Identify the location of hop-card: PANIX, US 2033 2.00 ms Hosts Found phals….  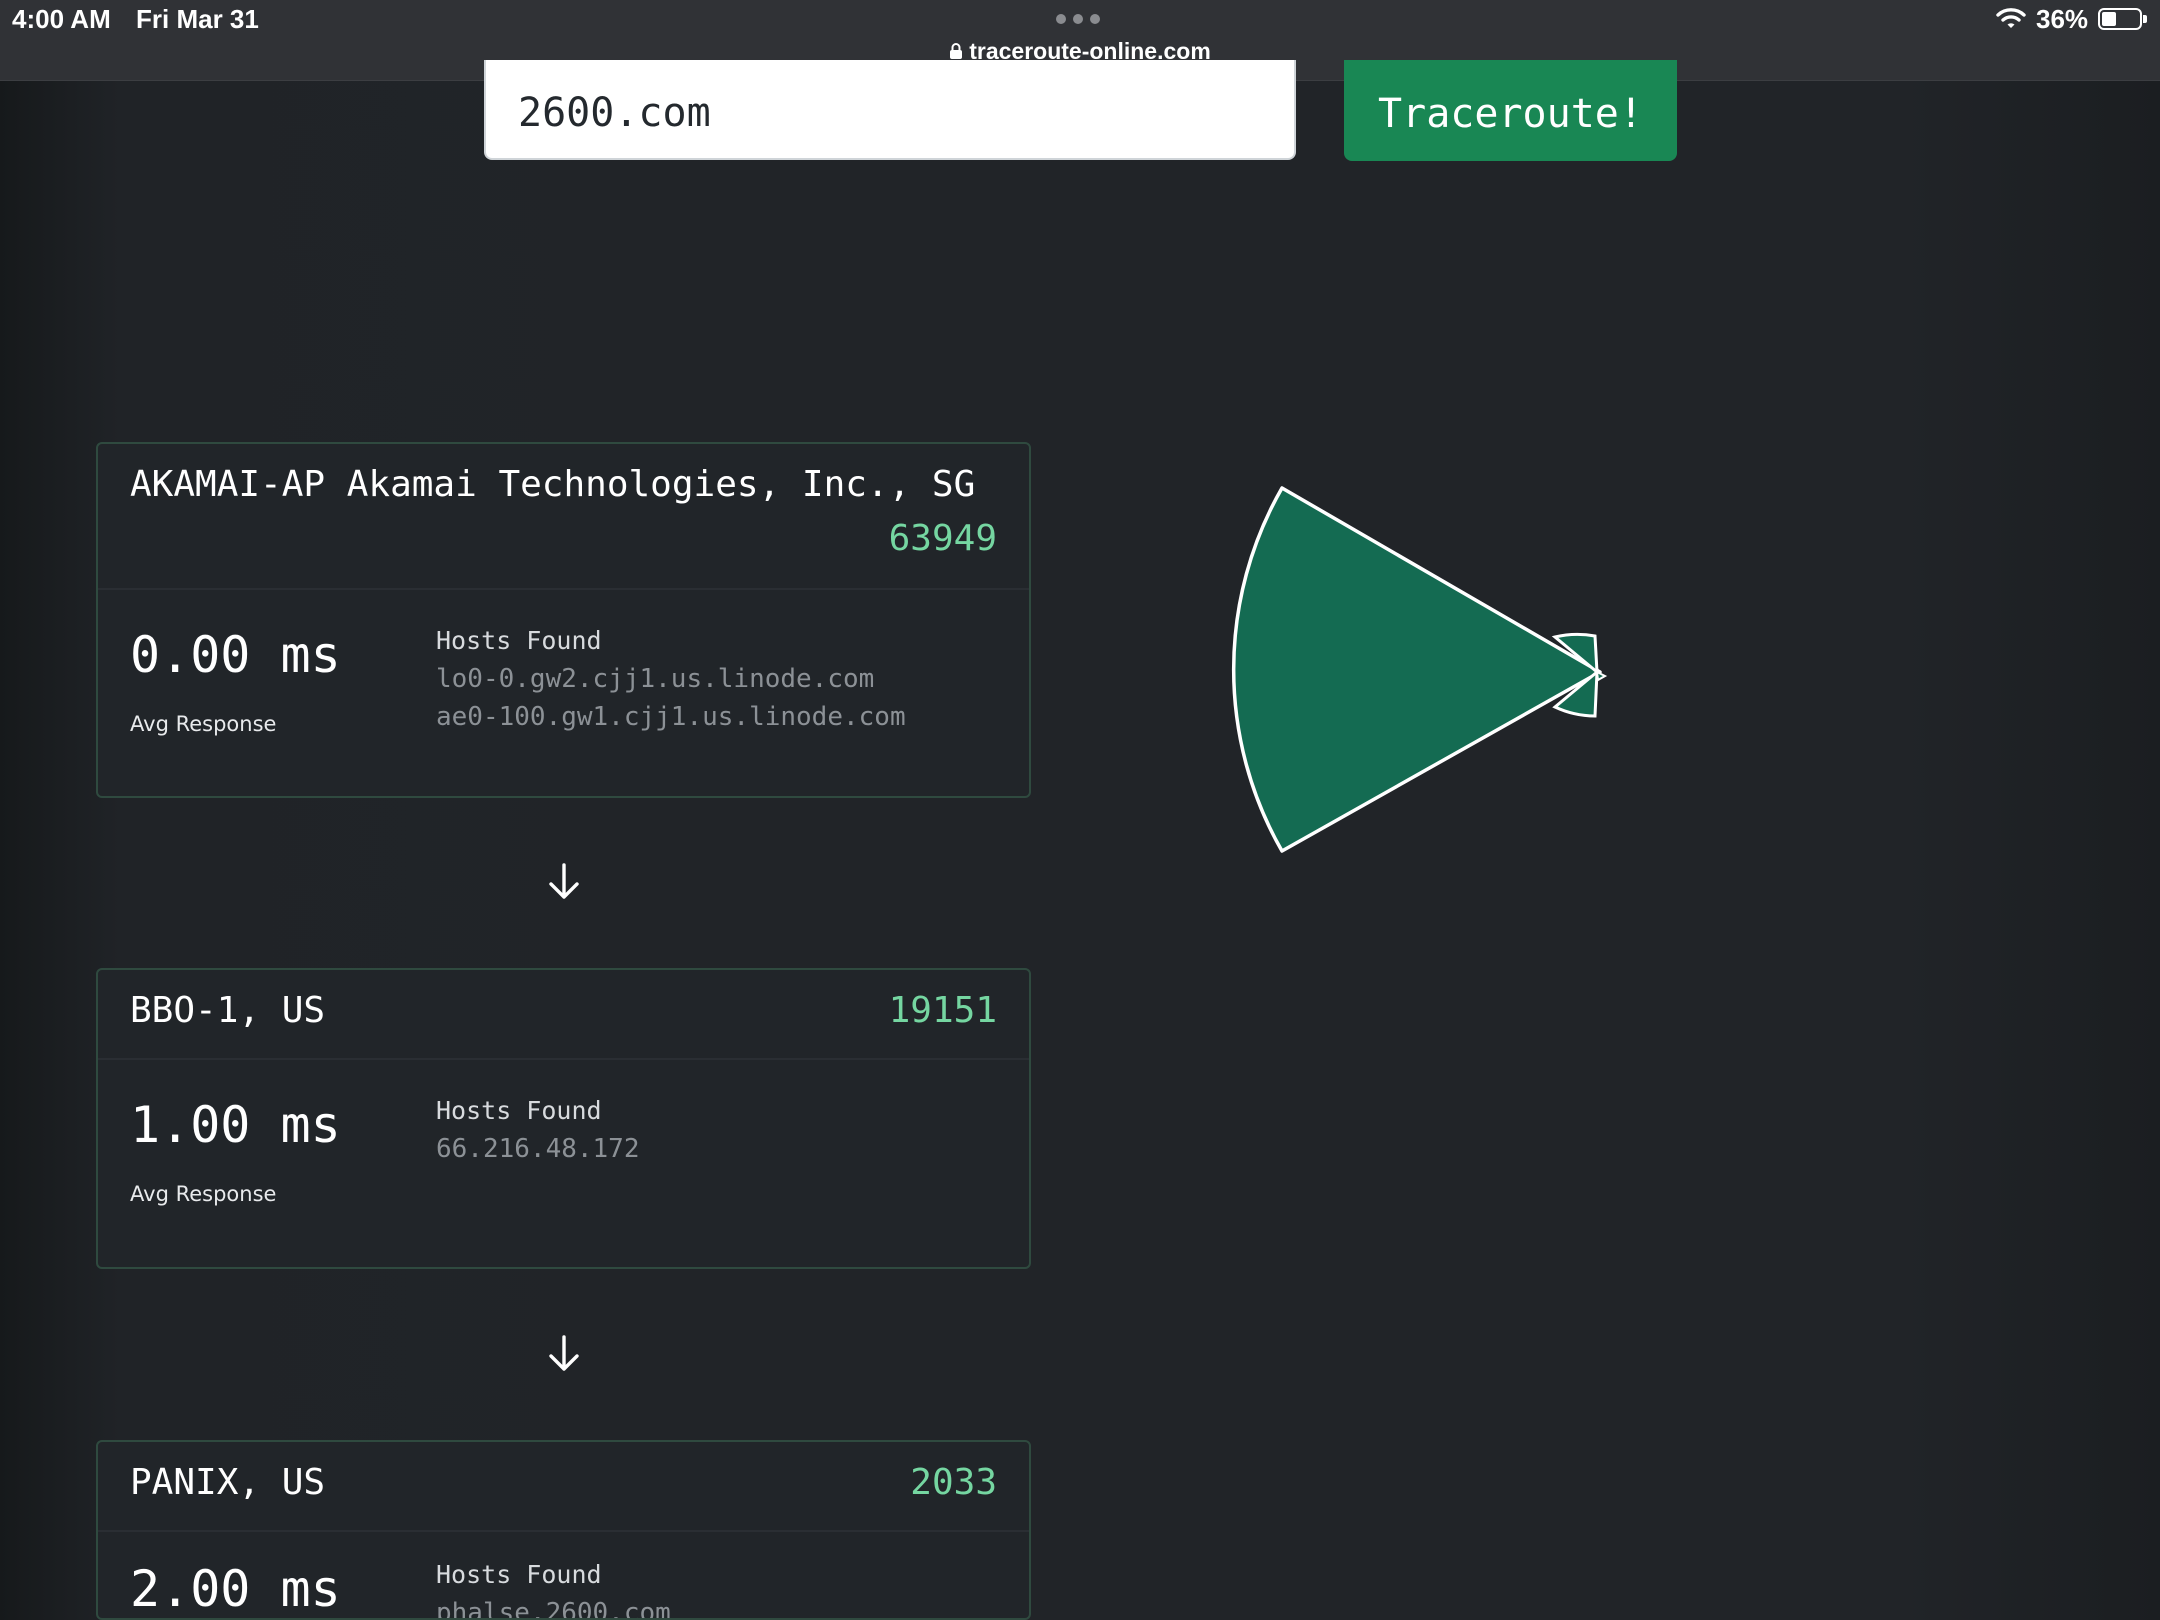
(563, 1530).